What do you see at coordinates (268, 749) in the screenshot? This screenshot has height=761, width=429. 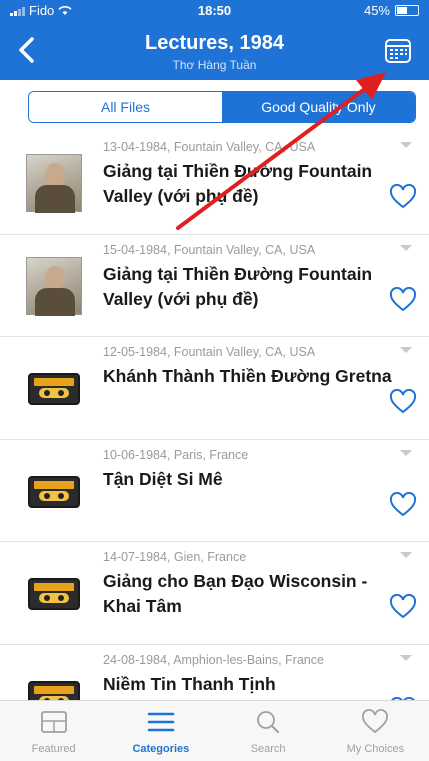 I see `tab-label: Search` at bounding box center [268, 749].